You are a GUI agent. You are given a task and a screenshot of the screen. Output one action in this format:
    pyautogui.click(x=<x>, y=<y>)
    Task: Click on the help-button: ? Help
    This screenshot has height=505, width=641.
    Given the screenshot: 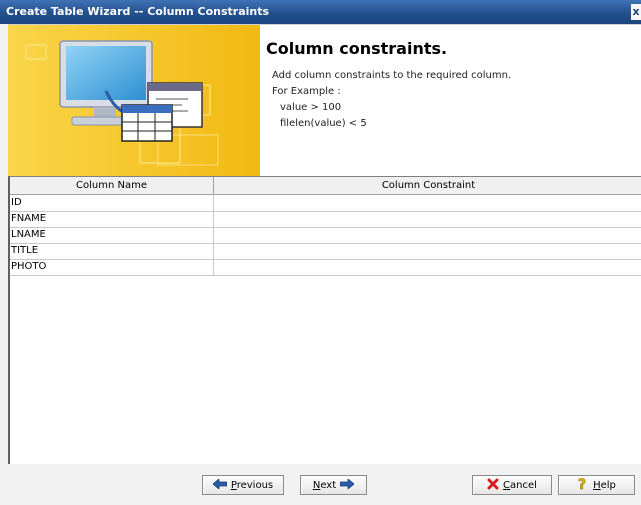 What is the action you would take?
    pyautogui.click(x=596, y=485)
    